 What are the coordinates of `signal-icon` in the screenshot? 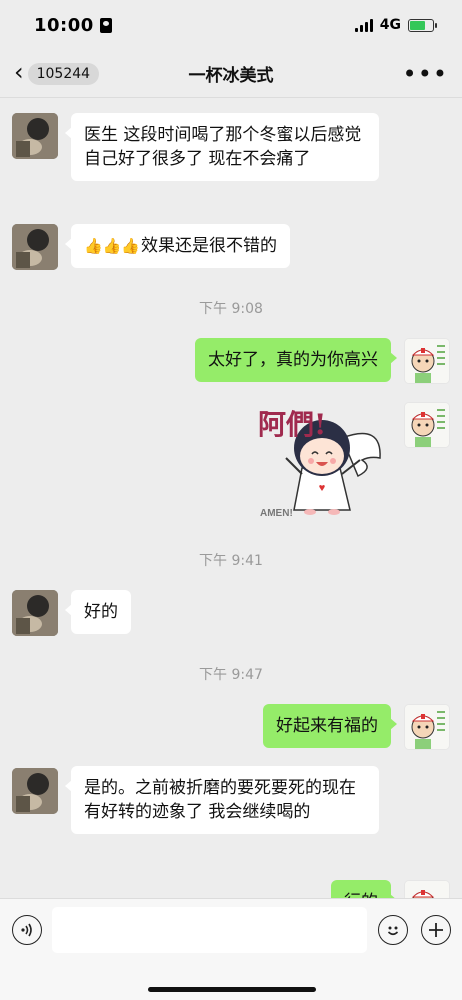 It's located at (363, 25).